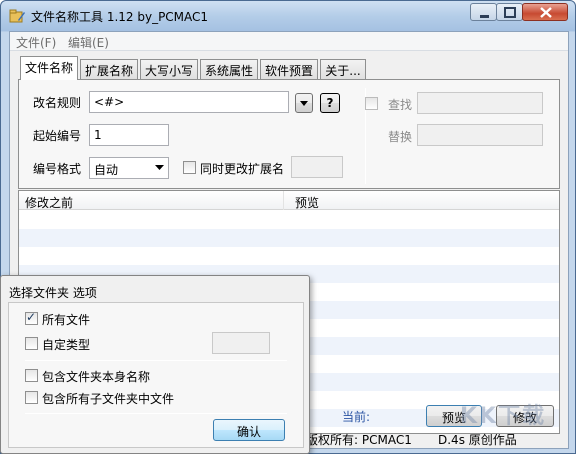  What do you see at coordinates (509, 12) in the screenshot?
I see `maximize-button` at bounding box center [509, 12].